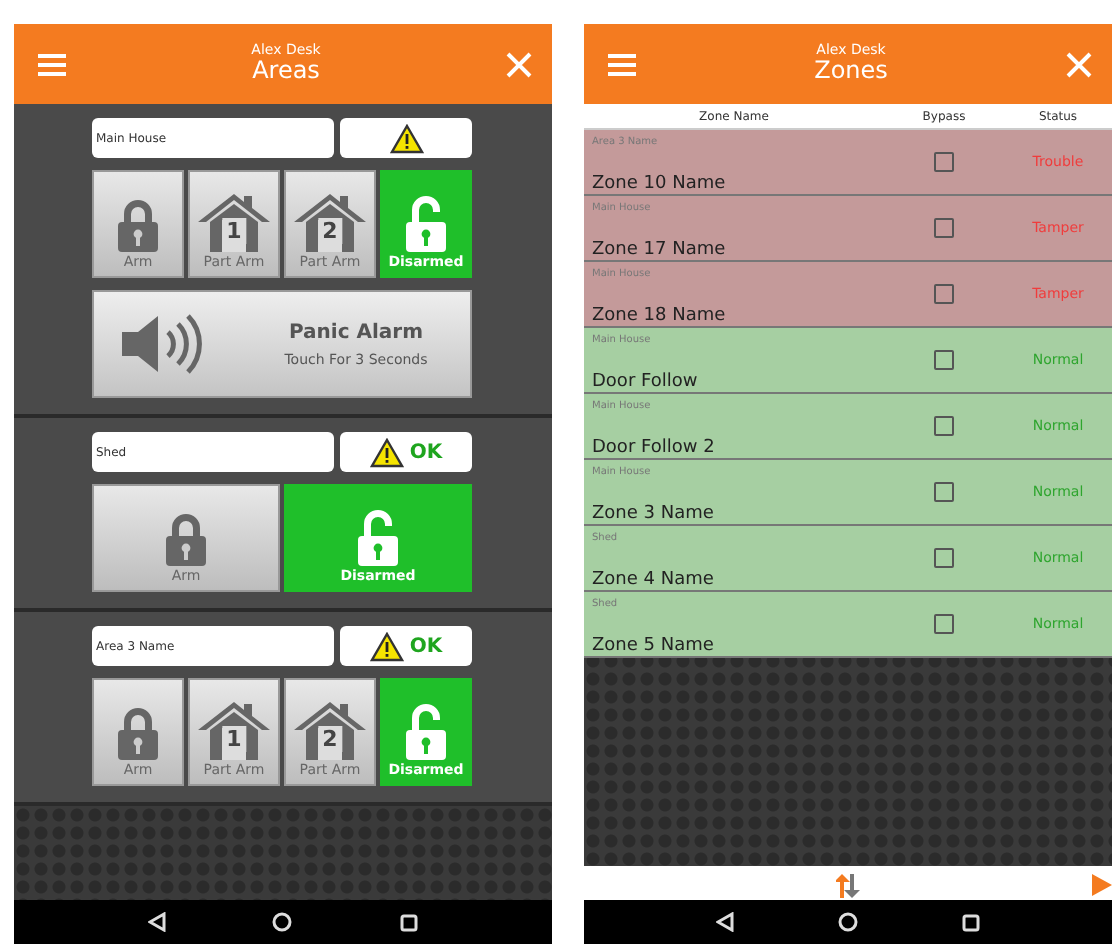 Image resolution: width=1112 pixels, height=944 pixels. I want to click on zone-name: Zone 5 Name, so click(654, 645).